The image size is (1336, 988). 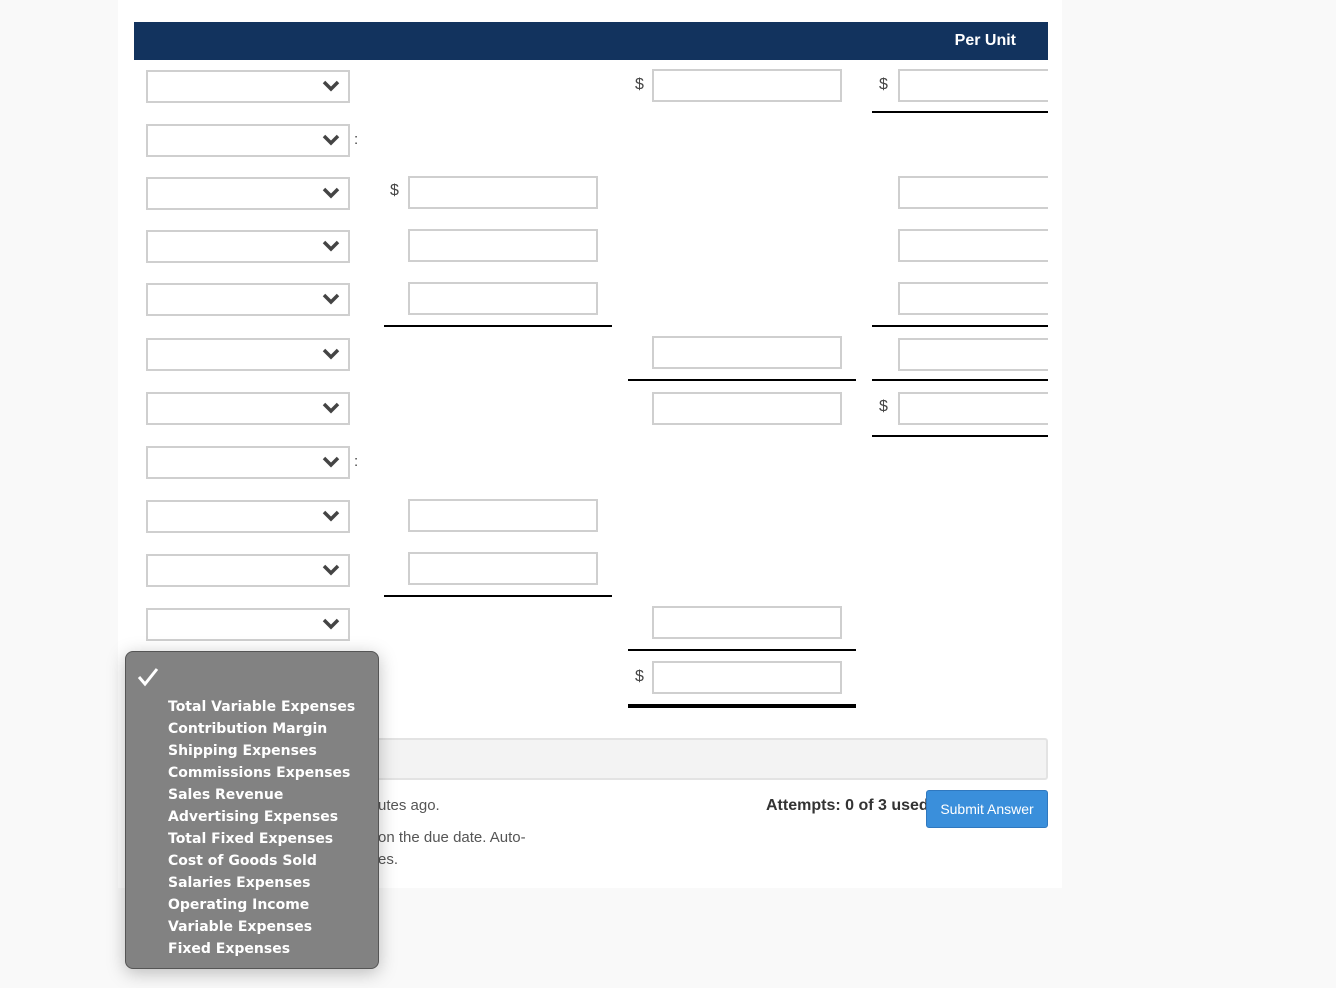 What do you see at coordinates (261, 905) in the screenshot?
I see `option-operating-income: Operating Income` at bounding box center [261, 905].